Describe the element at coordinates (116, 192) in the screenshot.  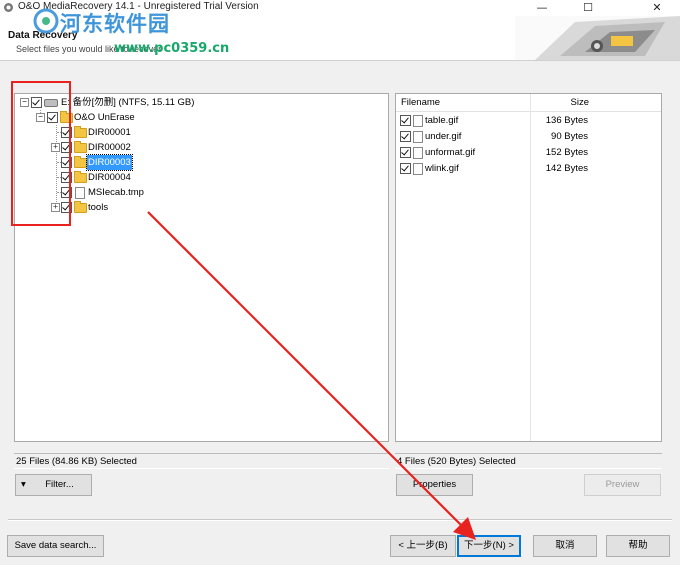
I see `tree-item-label: MSIecab.tmp` at that location.